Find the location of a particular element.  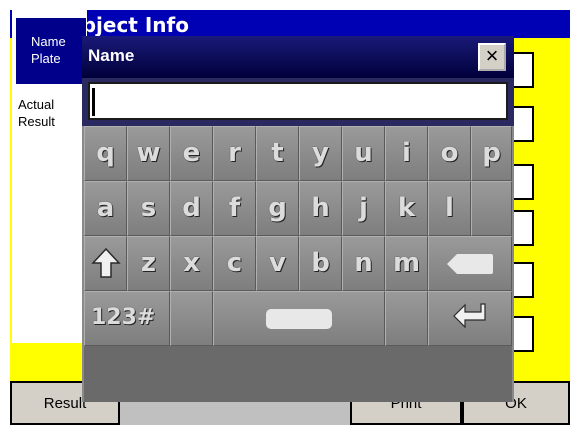

actual-result-label: Actual Result is located at coordinates (36, 113).